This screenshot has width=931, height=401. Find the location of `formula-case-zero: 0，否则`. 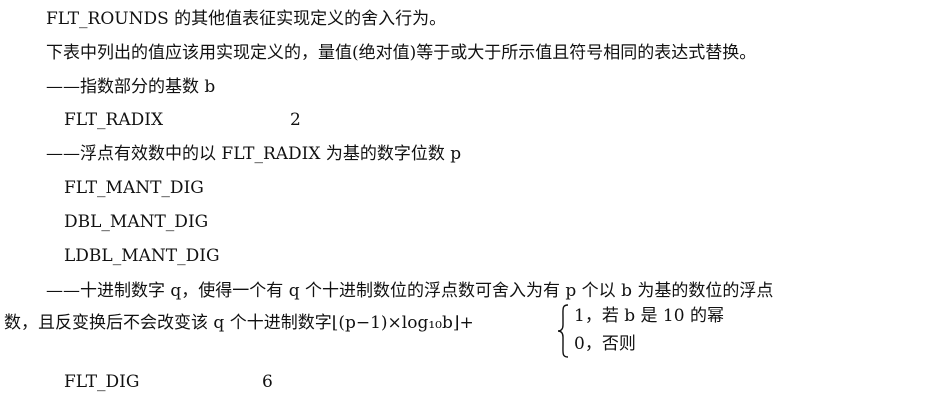

formula-case-zero: 0，否则 is located at coordinates (605, 344).